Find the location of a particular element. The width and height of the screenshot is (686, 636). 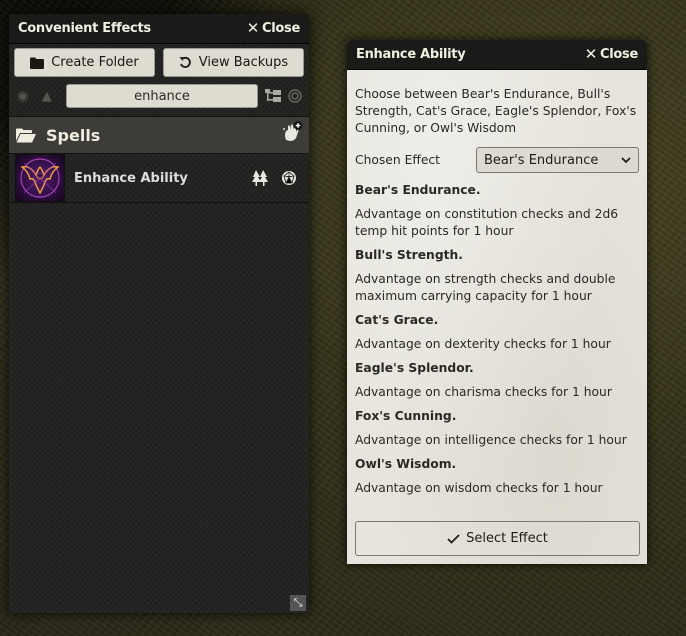

select-effect-button: Select Effect is located at coordinates (497, 538).